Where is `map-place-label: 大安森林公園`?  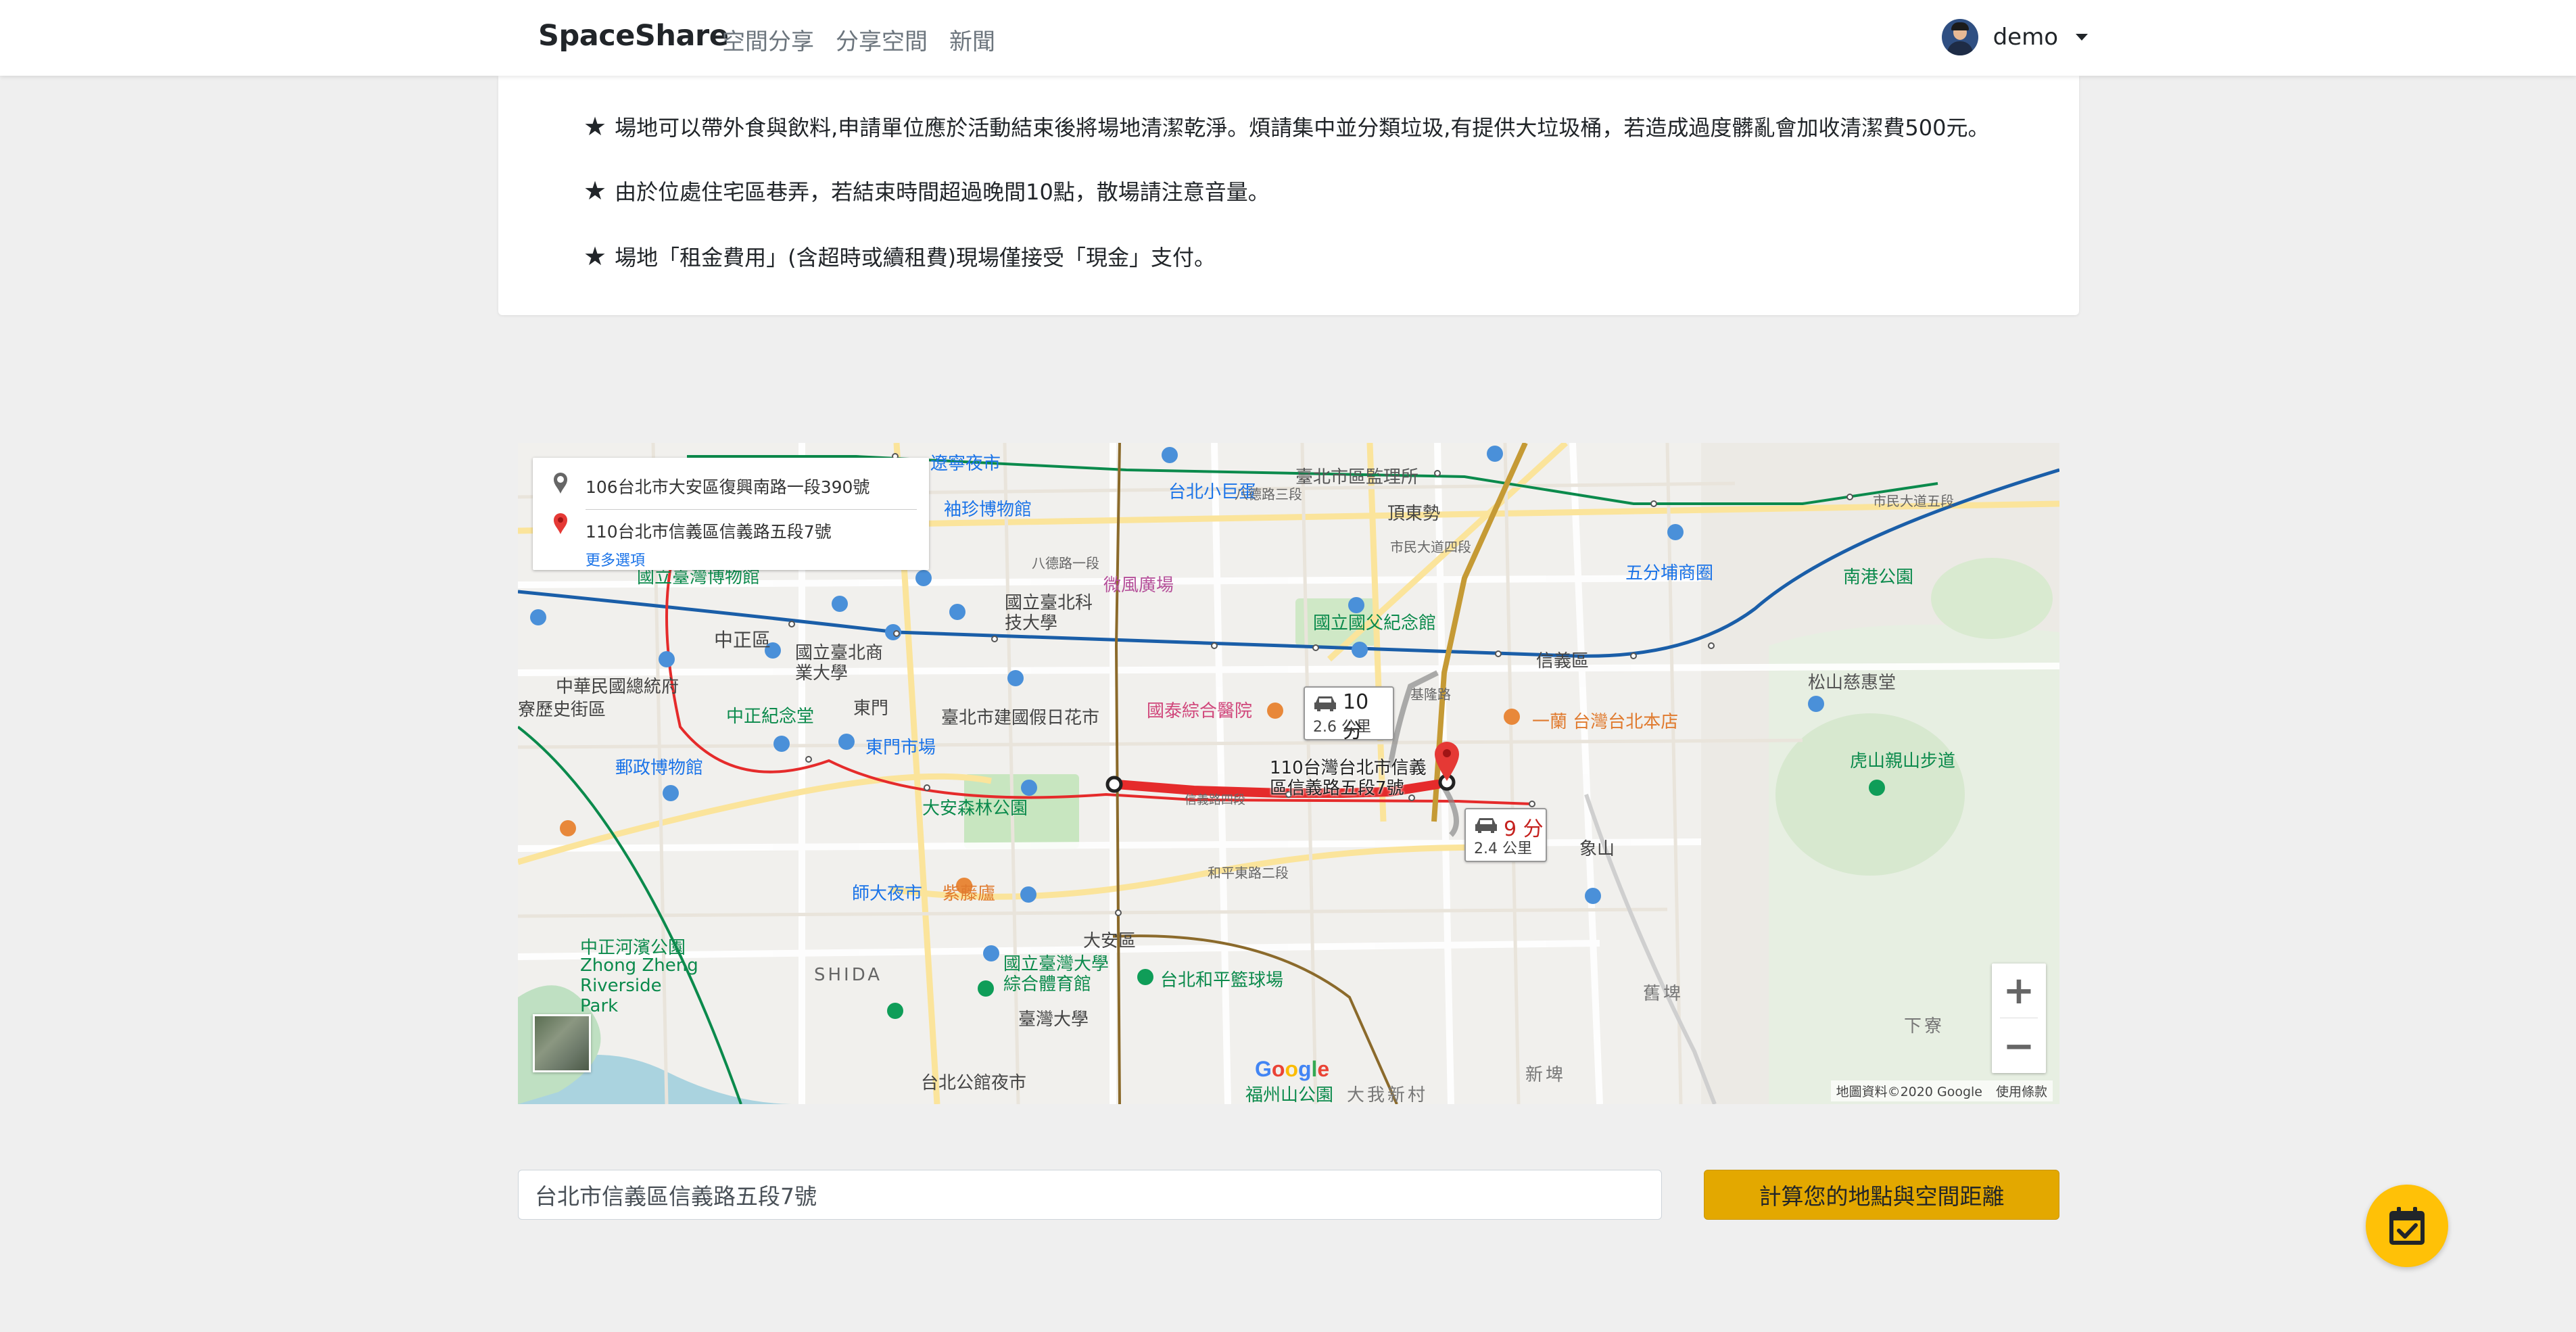 map-place-label: 大安森林公園 is located at coordinates (975, 809).